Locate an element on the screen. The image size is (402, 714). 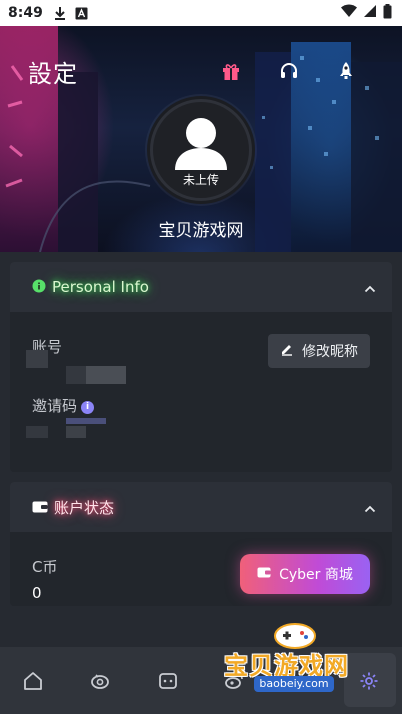
invite-code-label: 邀请码 is located at coordinates (55, 406).